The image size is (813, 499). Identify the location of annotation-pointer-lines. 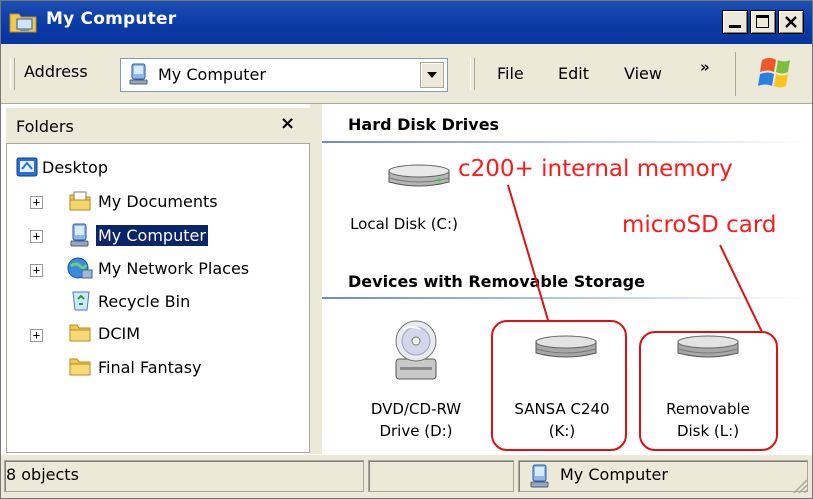
(635, 258).